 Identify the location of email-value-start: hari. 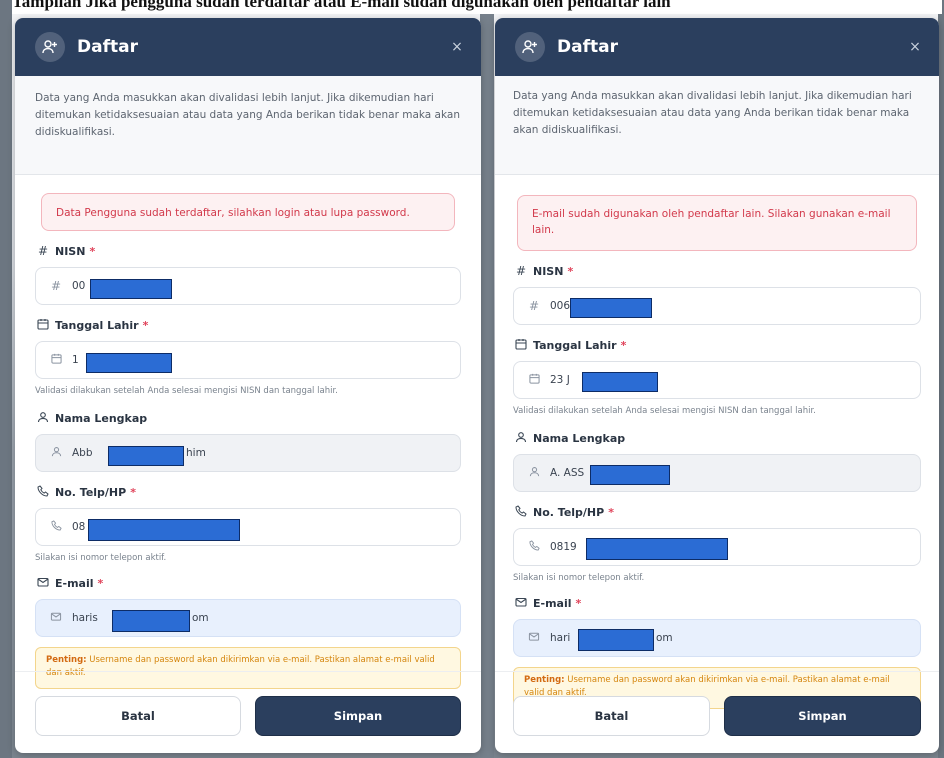
(560, 638).